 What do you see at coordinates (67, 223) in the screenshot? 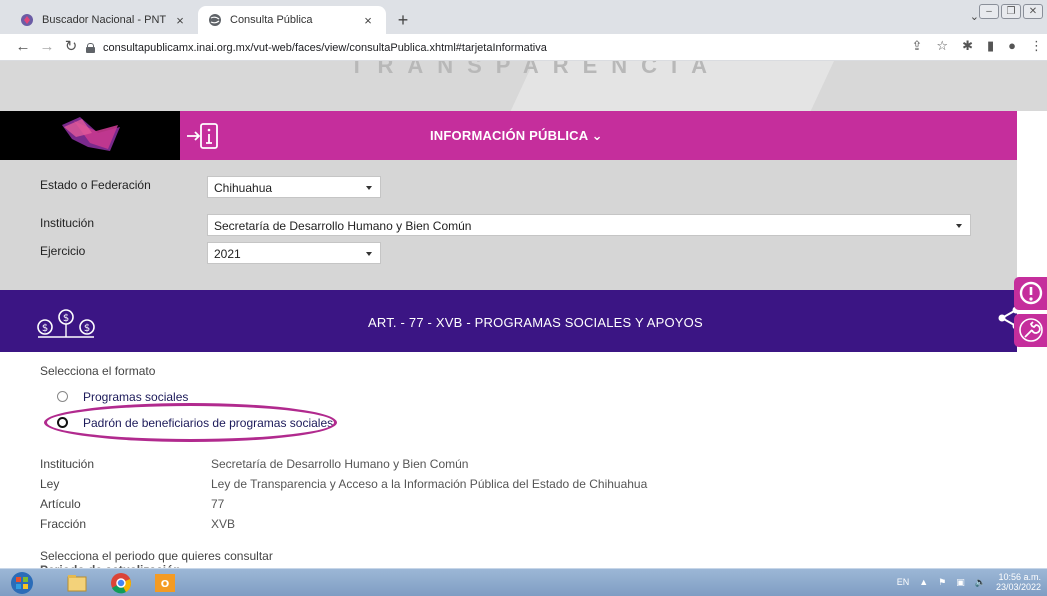
I see `institucion-label: Institución` at bounding box center [67, 223].